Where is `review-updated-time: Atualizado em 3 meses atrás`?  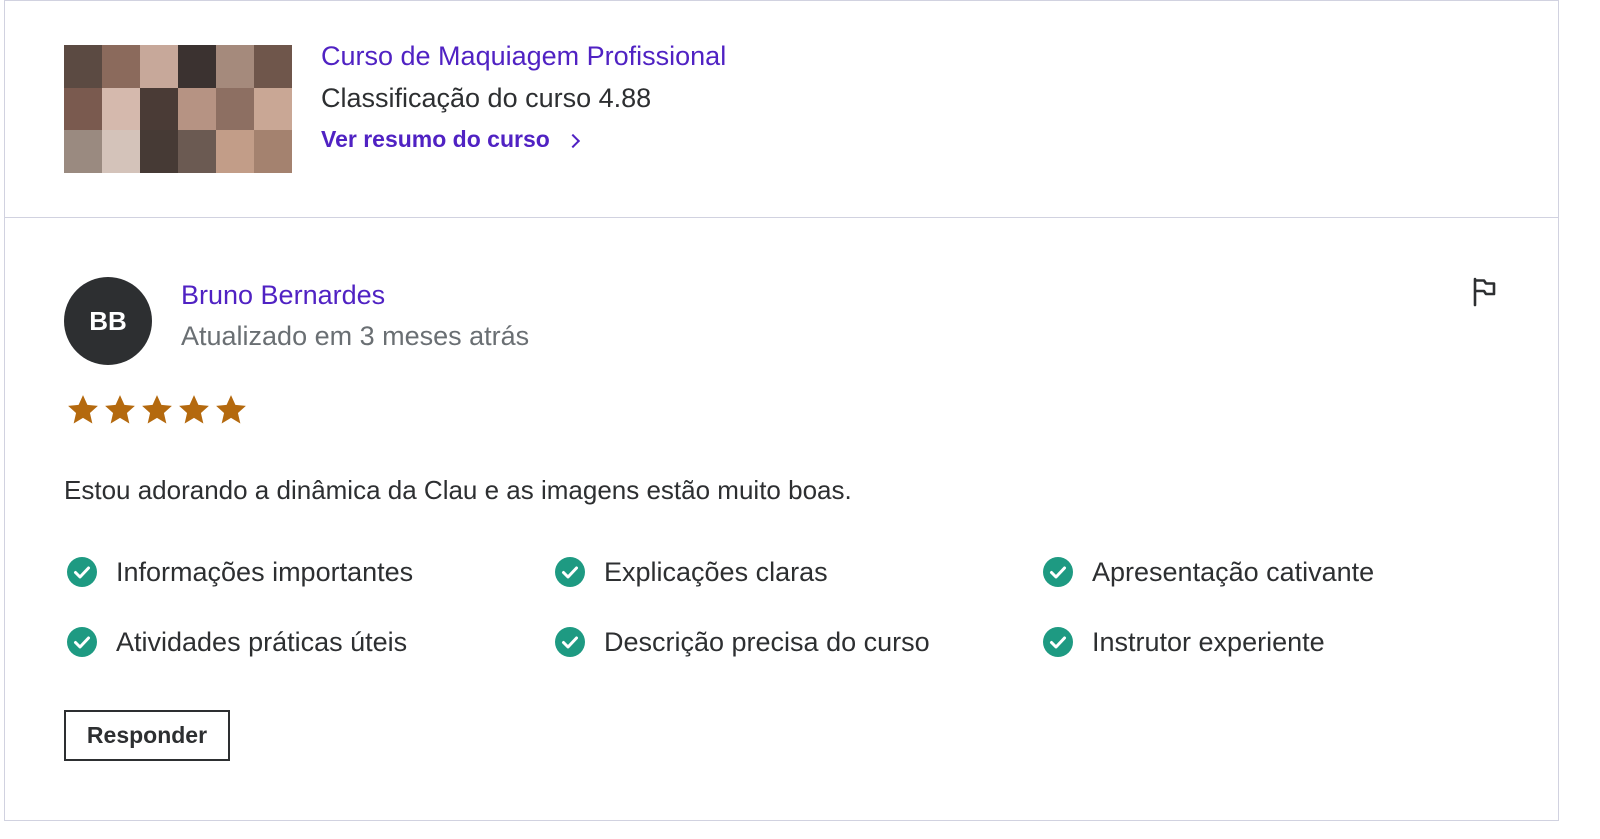
review-updated-time: Atualizado em 3 meses atrás is located at coordinates (355, 336).